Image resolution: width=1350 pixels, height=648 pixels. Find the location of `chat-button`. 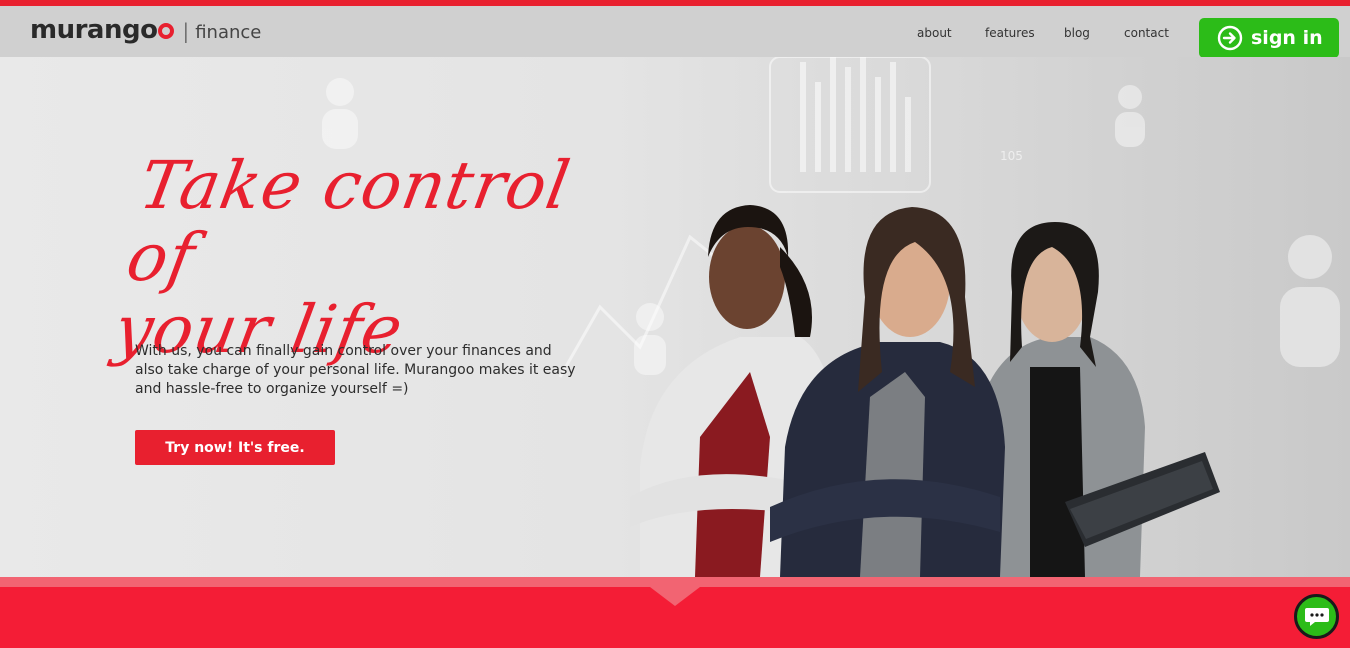

chat-button is located at coordinates (1316, 616).